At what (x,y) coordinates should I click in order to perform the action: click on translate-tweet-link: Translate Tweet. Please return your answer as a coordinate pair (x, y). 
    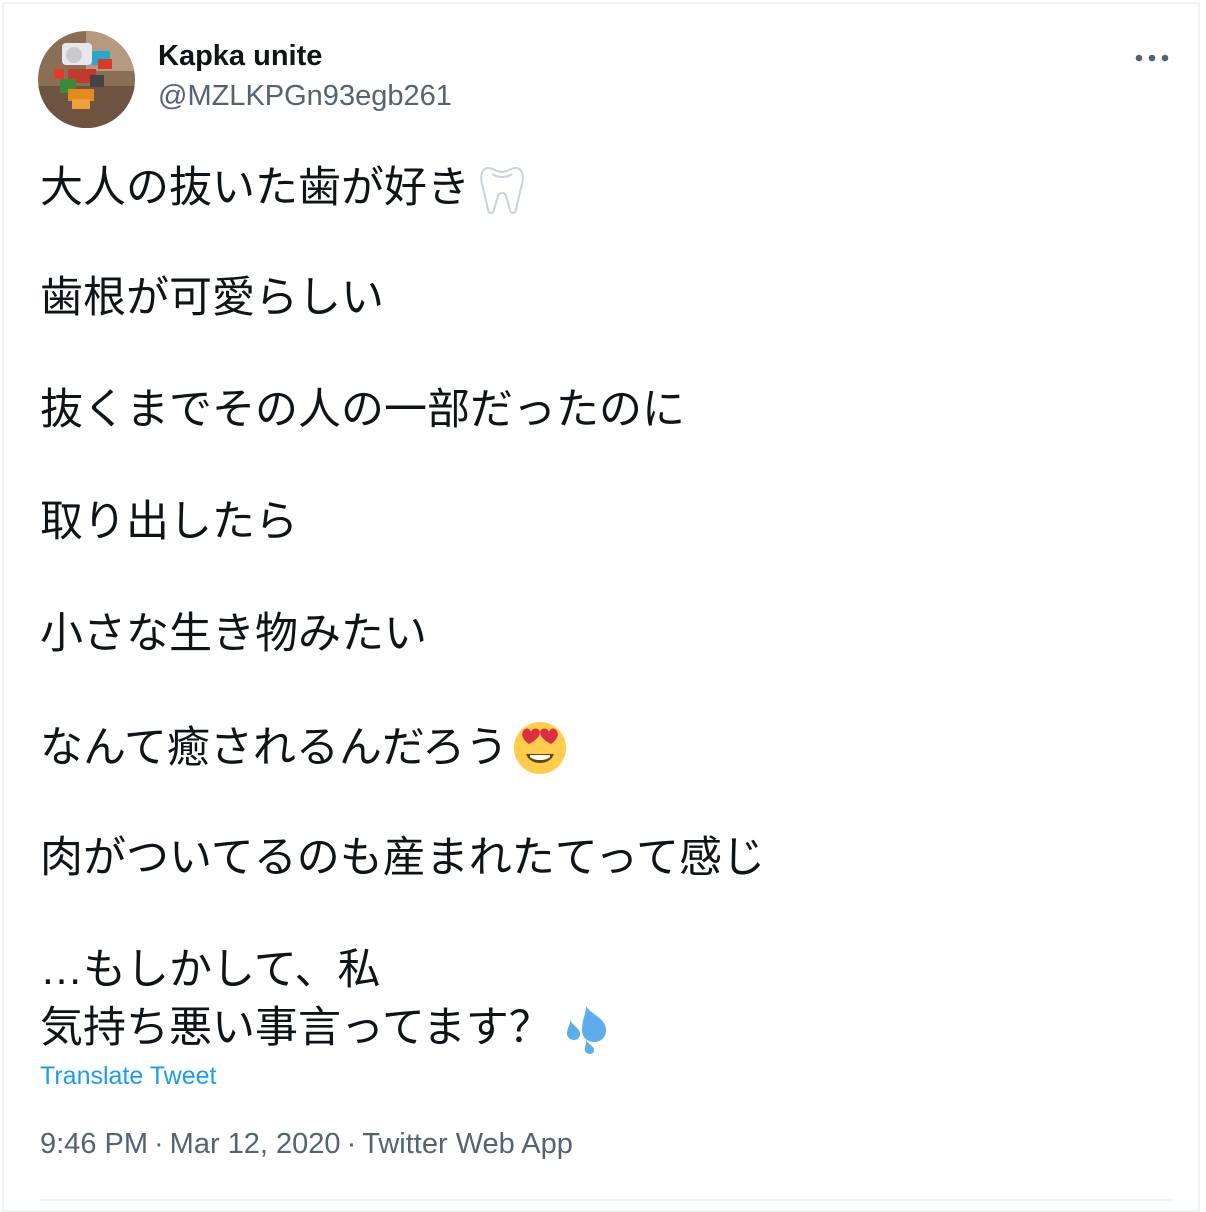
    Looking at the image, I should click on (128, 1076).